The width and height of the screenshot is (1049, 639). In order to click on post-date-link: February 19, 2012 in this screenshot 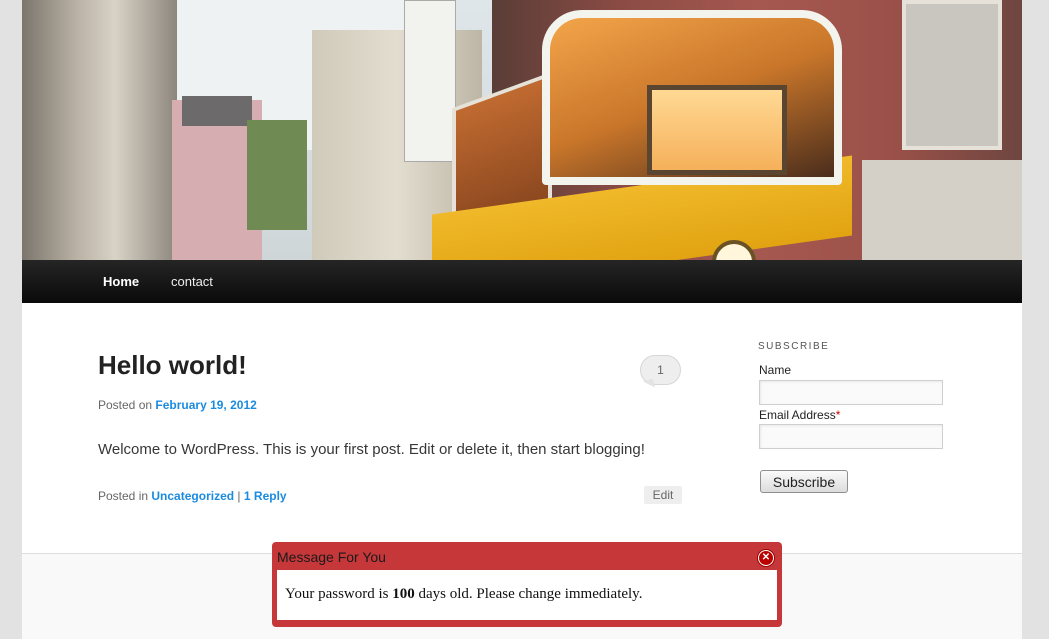, I will do `click(205, 405)`.